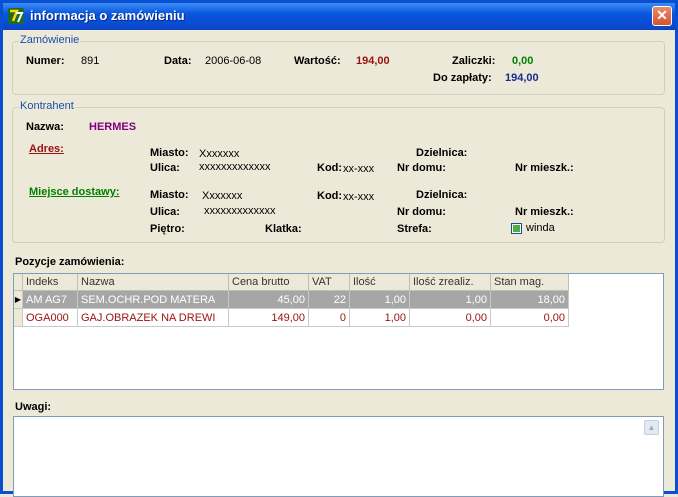  I want to click on order-date-label: Data:, so click(178, 61).